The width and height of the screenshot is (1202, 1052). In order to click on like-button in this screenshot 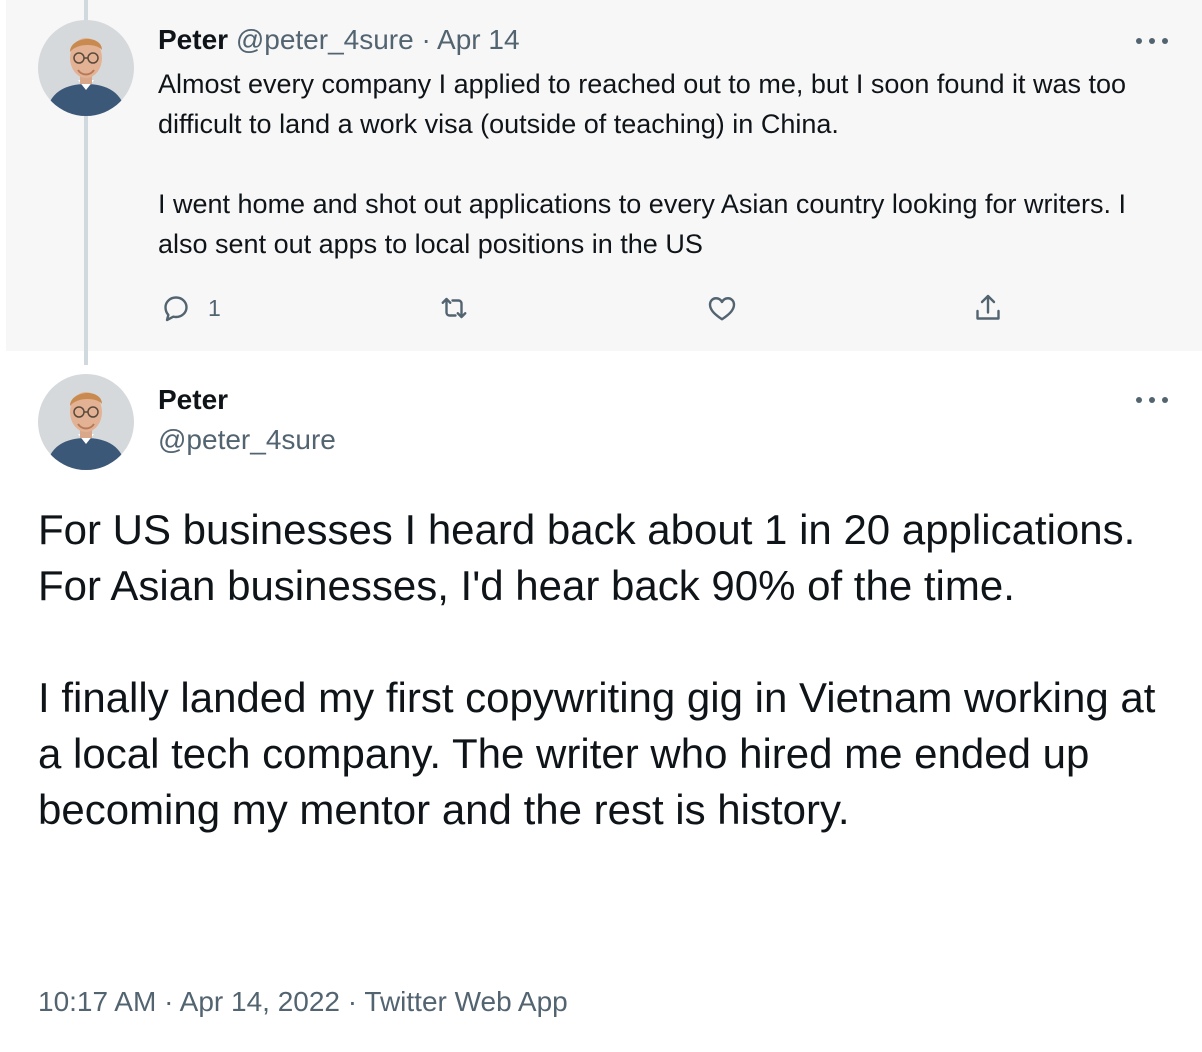, I will do `click(722, 308)`.